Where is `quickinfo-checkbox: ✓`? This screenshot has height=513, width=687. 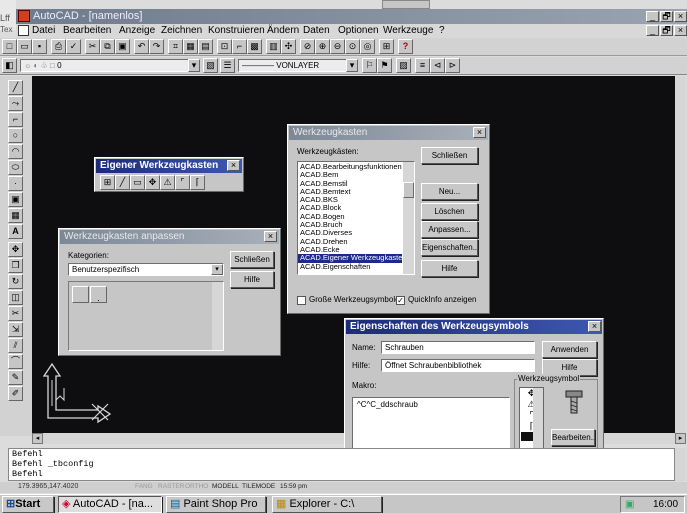
quickinfo-checkbox: ✓ is located at coordinates (400, 300).